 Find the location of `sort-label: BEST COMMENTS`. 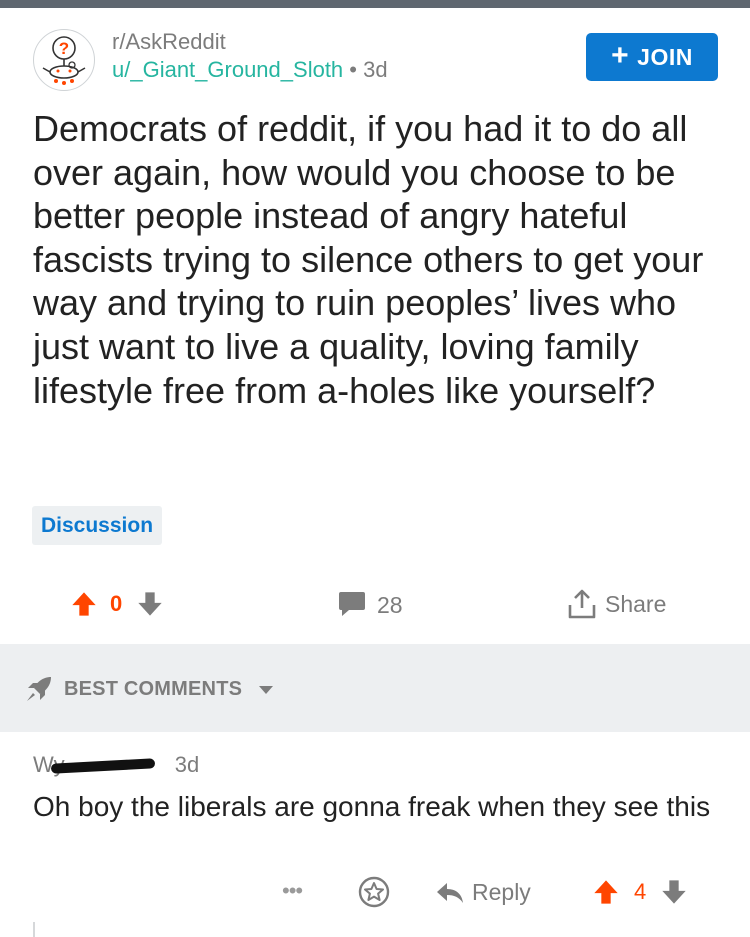

sort-label: BEST COMMENTS is located at coordinates (153, 689).